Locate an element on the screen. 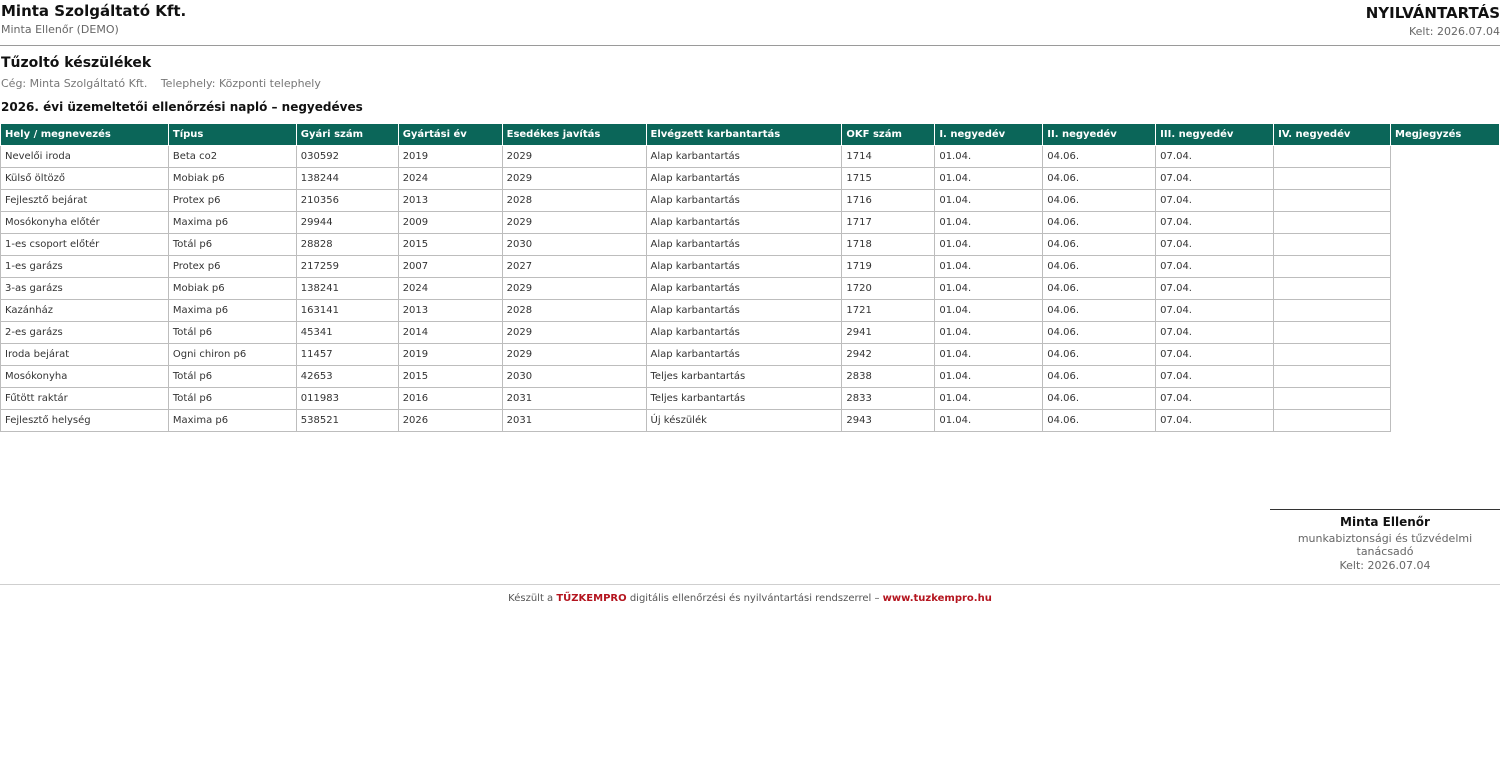  table-cell: 2838 is located at coordinates (888, 376).